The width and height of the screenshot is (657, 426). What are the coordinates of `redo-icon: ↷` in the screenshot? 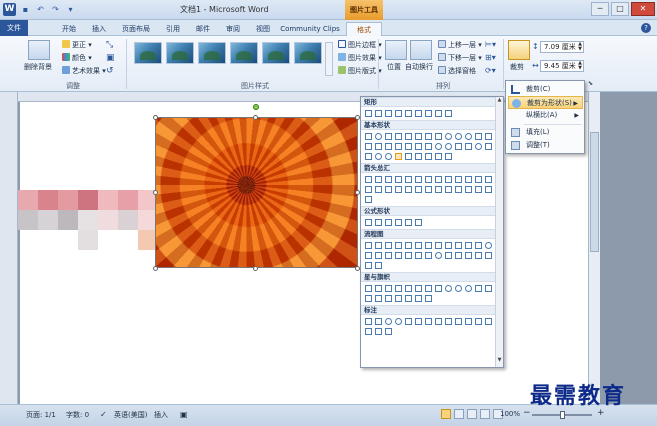 It's located at (55, 9).